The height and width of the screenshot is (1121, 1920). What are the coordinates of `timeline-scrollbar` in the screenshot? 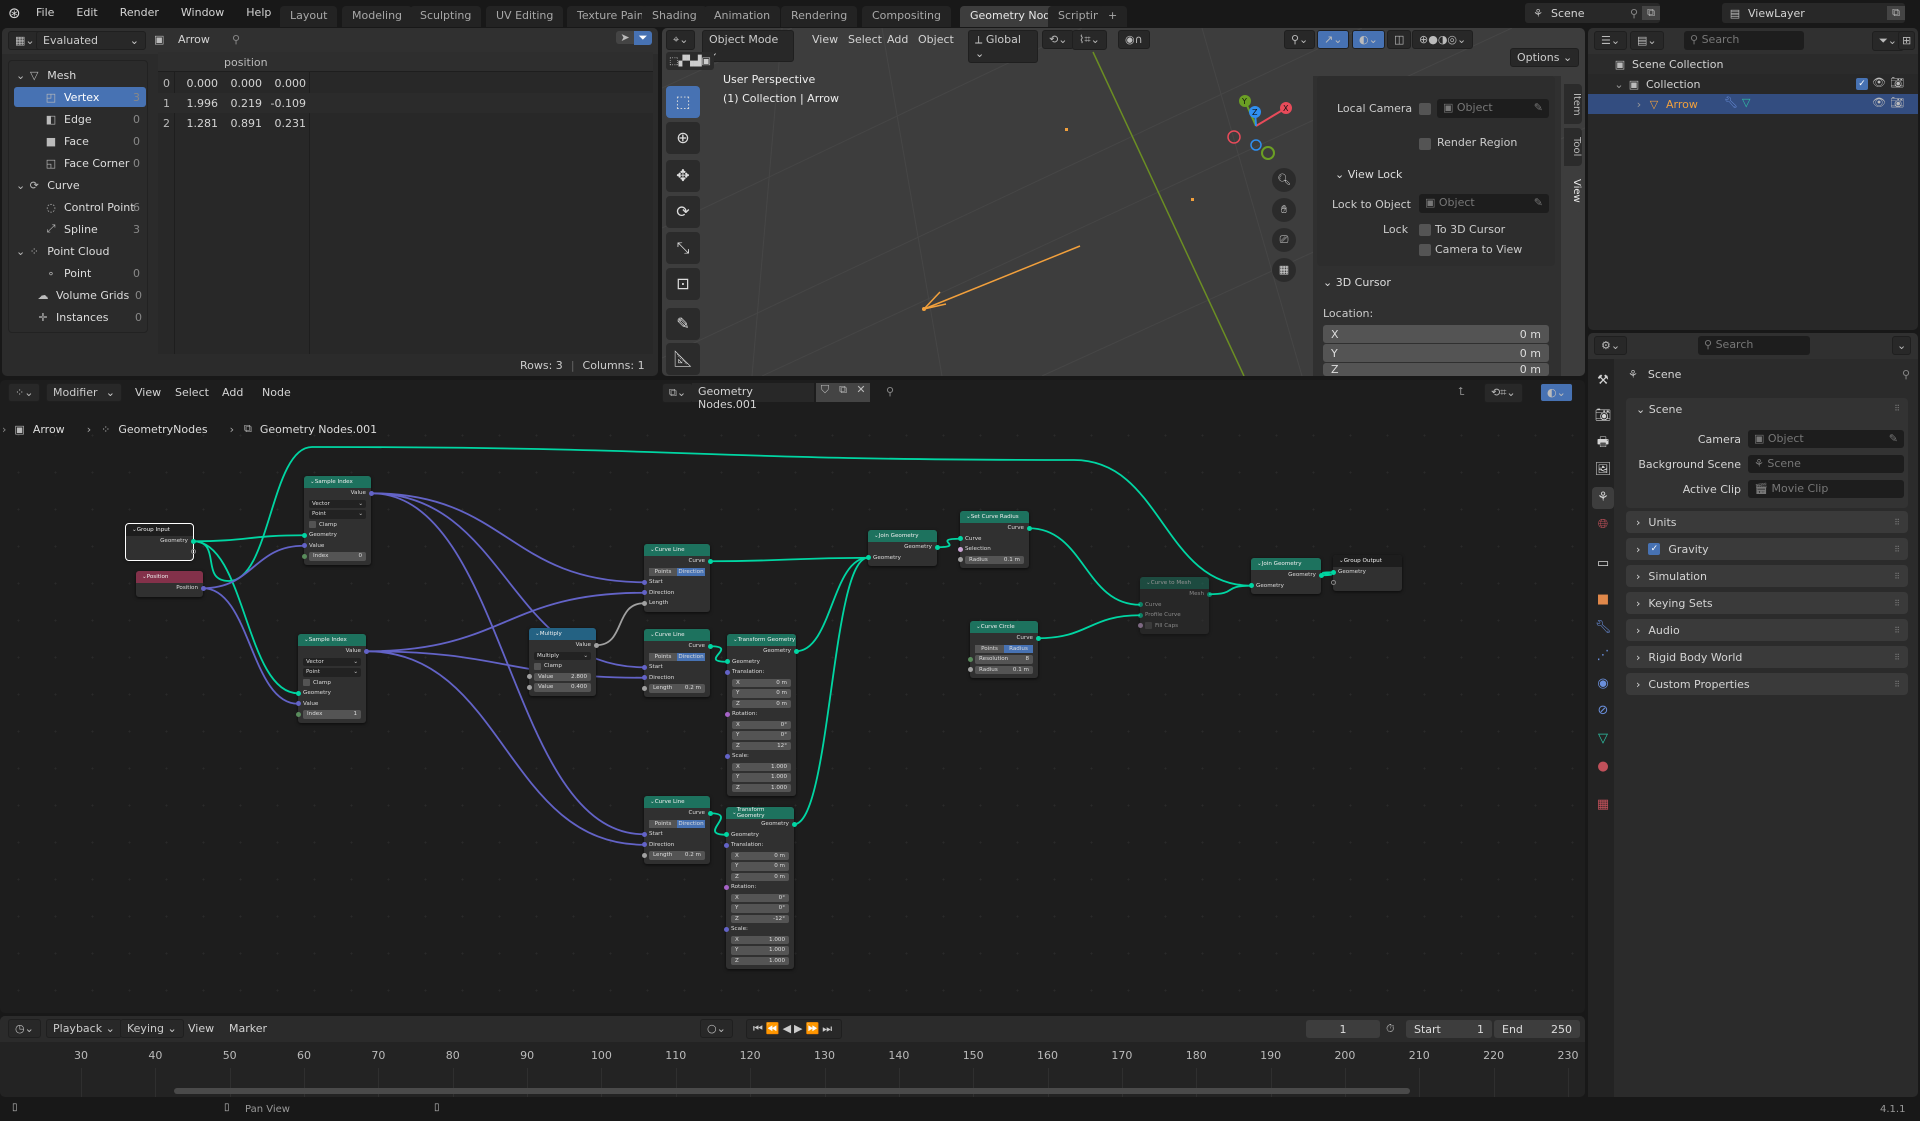 It's located at (792, 1091).